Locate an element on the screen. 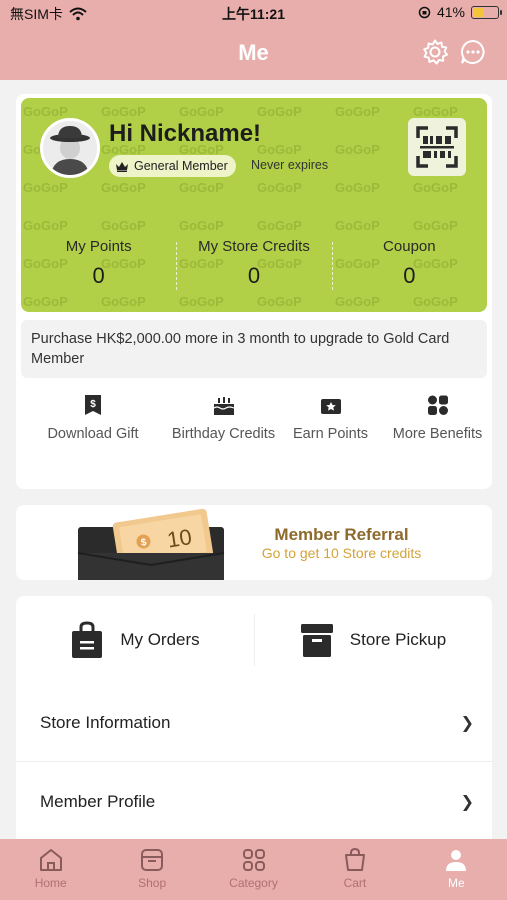 The width and height of the screenshot is (507, 900). benefit-label: Birthday Credits is located at coordinates (223, 434).